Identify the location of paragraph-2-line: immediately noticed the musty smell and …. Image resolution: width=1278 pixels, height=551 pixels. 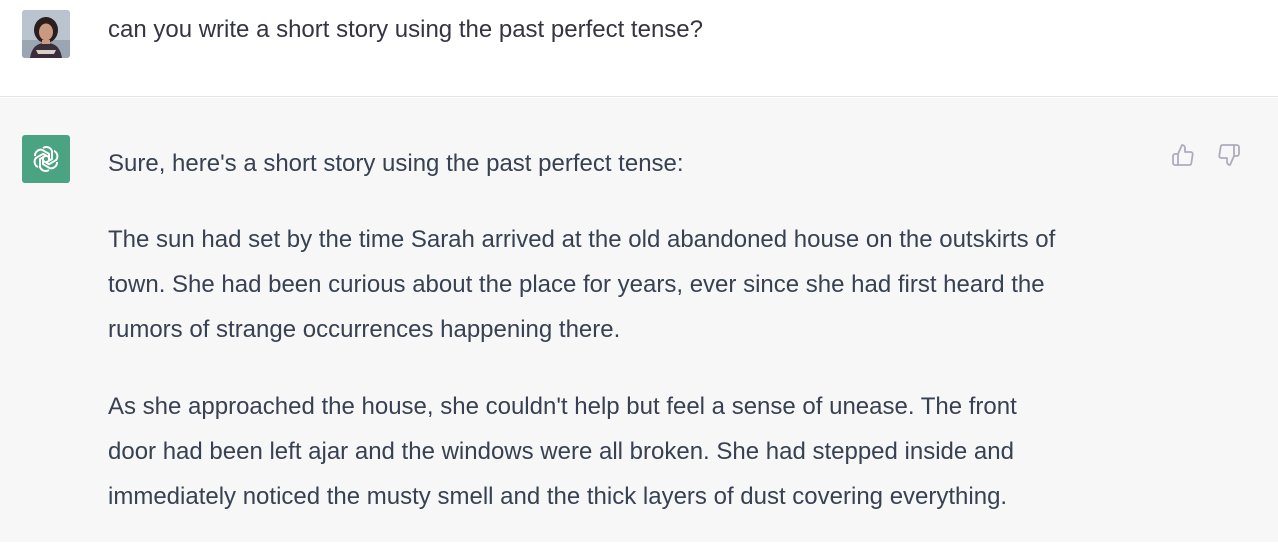
(558, 496).